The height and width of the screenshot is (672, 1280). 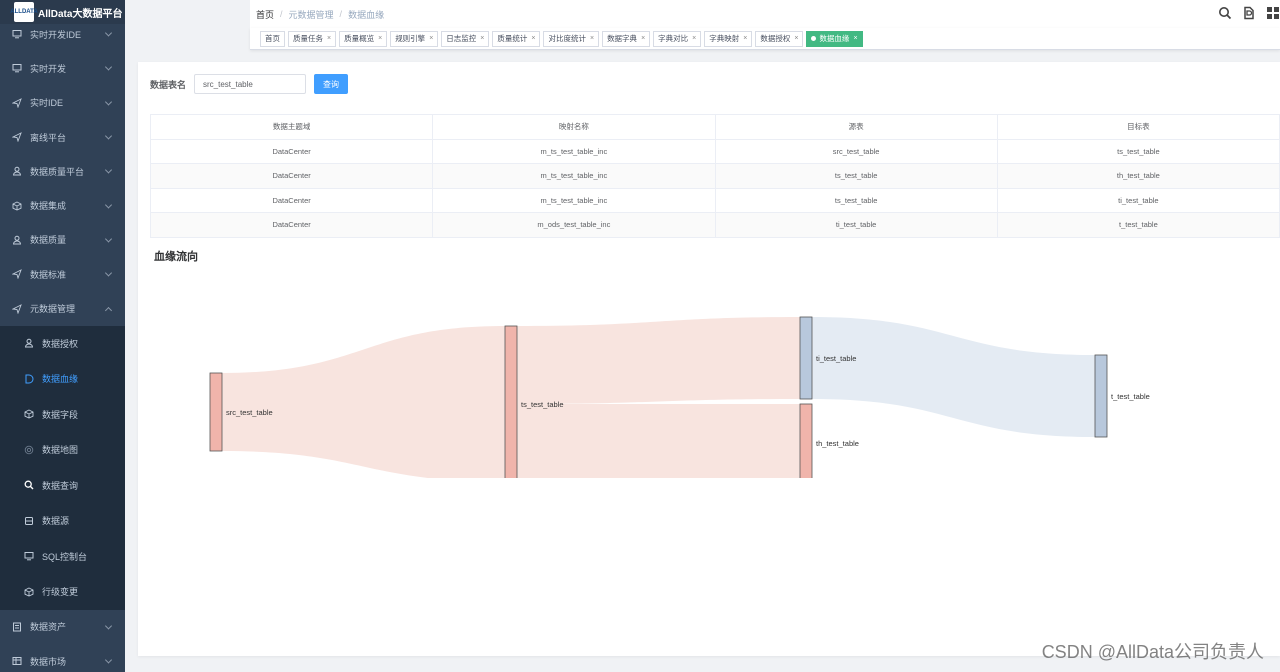 I want to click on tag-8: 数据字典 ×, so click(x=626, y=38).